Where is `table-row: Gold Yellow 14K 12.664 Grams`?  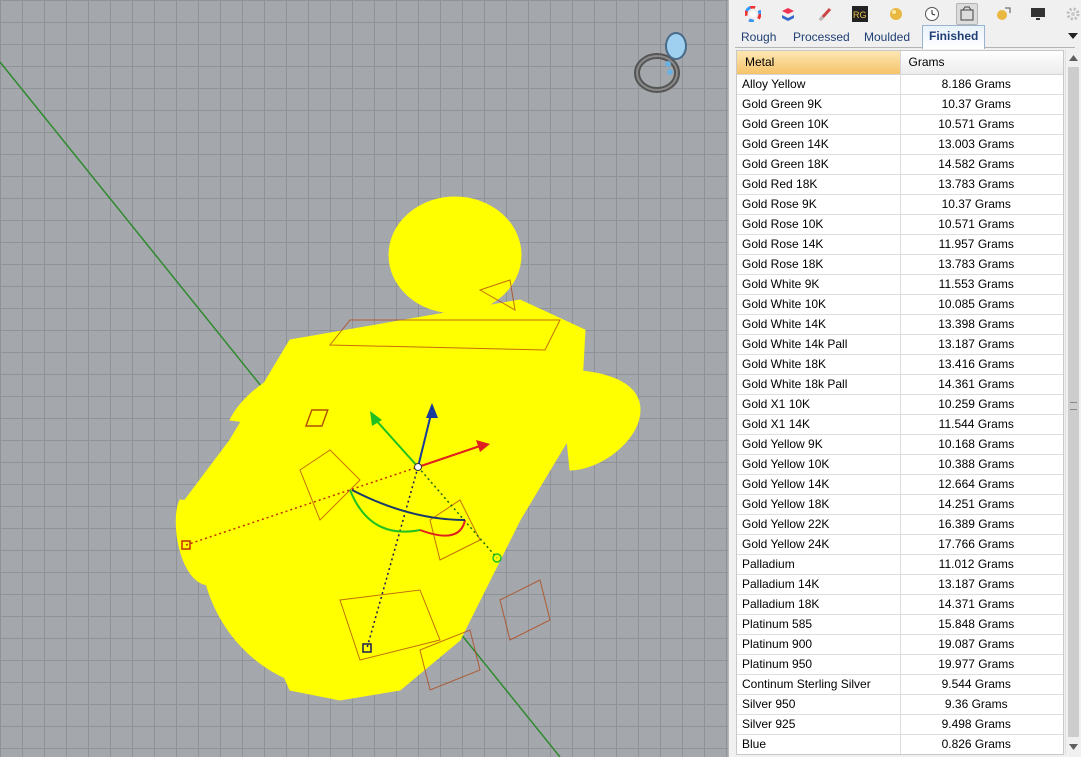
table-row: Gold Yellow 14K 12.664 Grams is located at coordinates (900, 484).